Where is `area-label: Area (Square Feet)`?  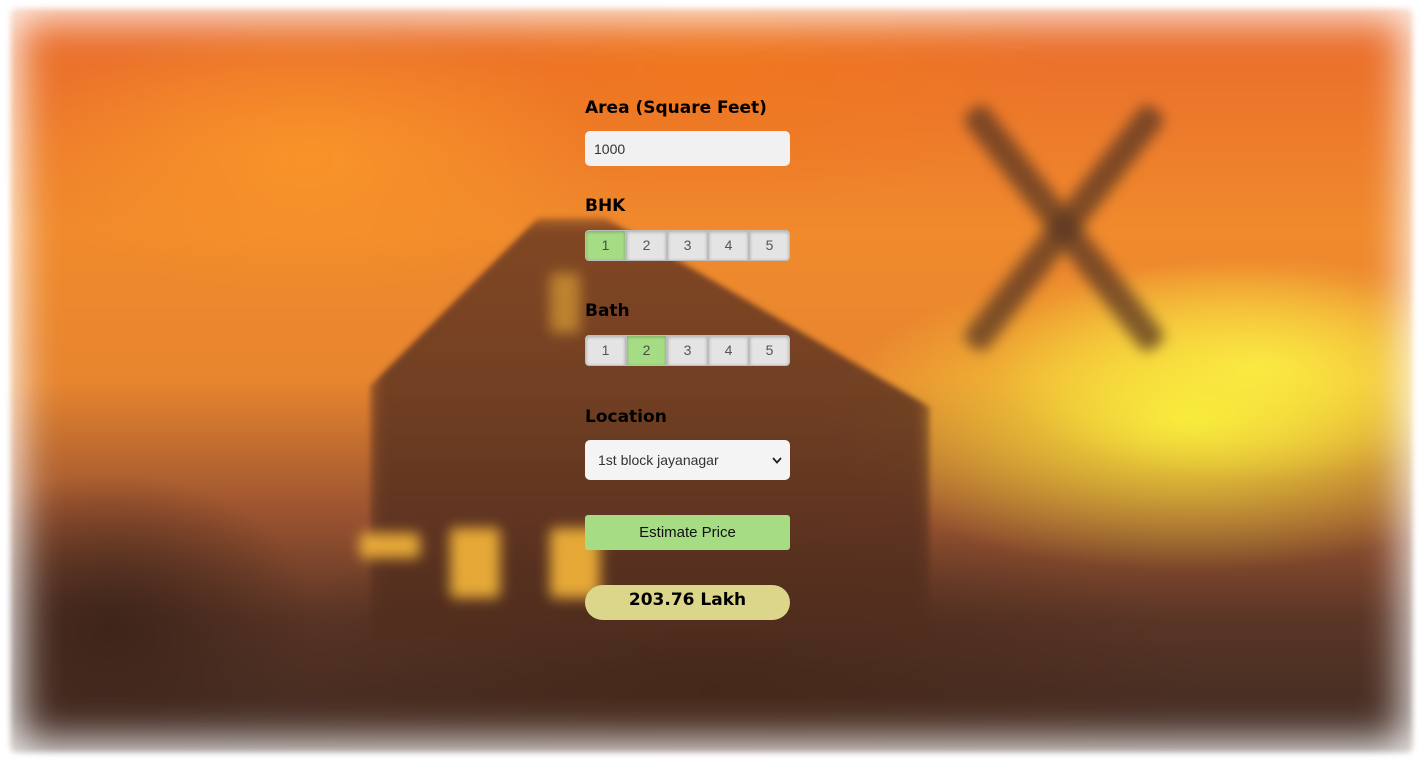 area-label: Area (Square Feet) is located at coordinates (676, 108).